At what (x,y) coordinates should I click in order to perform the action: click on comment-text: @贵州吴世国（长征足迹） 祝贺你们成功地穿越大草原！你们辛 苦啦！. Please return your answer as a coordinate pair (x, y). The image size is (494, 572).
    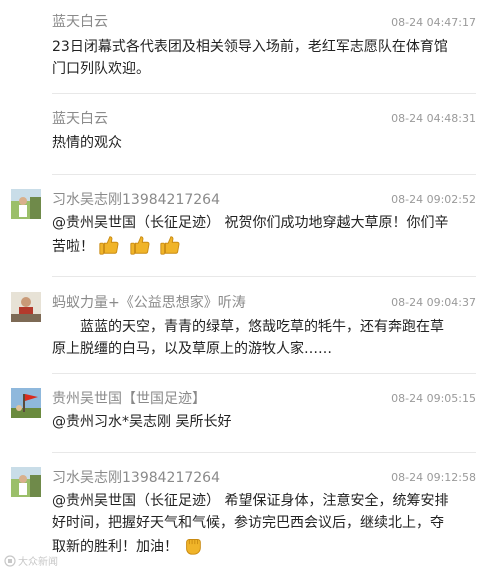
    Looking at the image, I should click on (250, 235).